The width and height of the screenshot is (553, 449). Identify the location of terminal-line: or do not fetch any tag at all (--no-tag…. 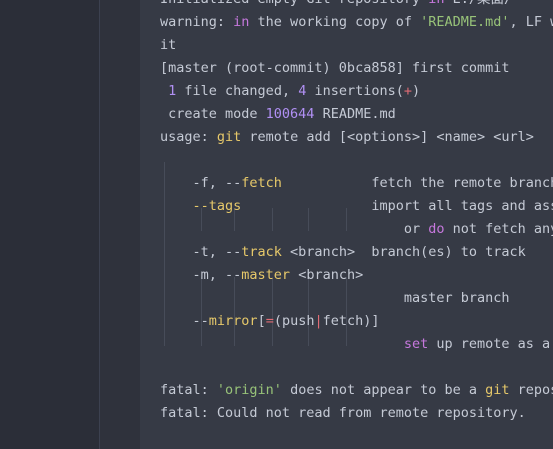
(356, 229).